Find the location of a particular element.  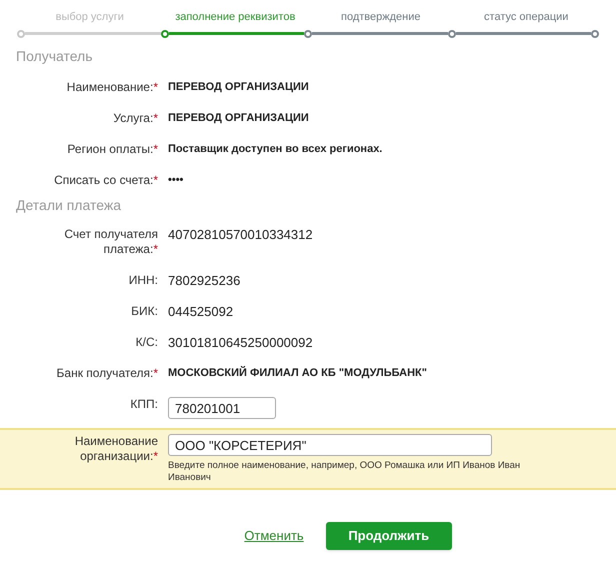

field-value: 30101810645250000092 is located at coordinates (240, 342).